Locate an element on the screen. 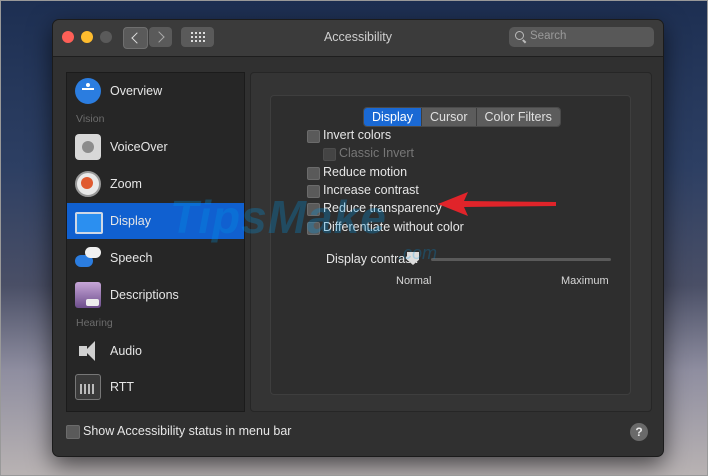 Image resolution: width=708 pixels, height=476 pixels. option-label: Invert colors is located at coordinates (357, 135).